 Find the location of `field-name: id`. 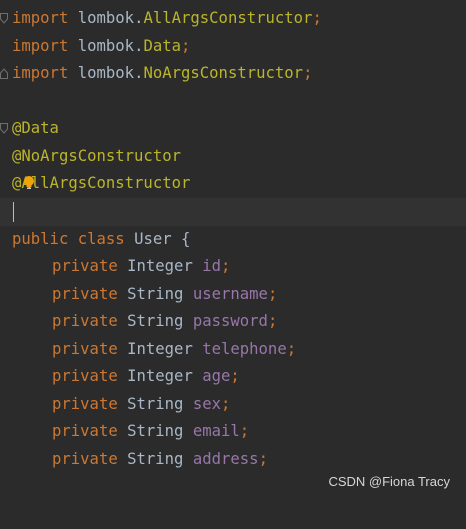

field-name: id is located at coordinates (211, 266).